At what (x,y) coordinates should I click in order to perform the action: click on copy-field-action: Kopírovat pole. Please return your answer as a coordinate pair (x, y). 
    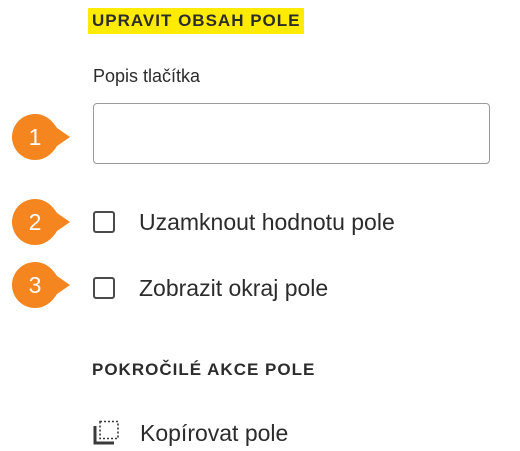
    Looking at the image, I should click on (190, 433).